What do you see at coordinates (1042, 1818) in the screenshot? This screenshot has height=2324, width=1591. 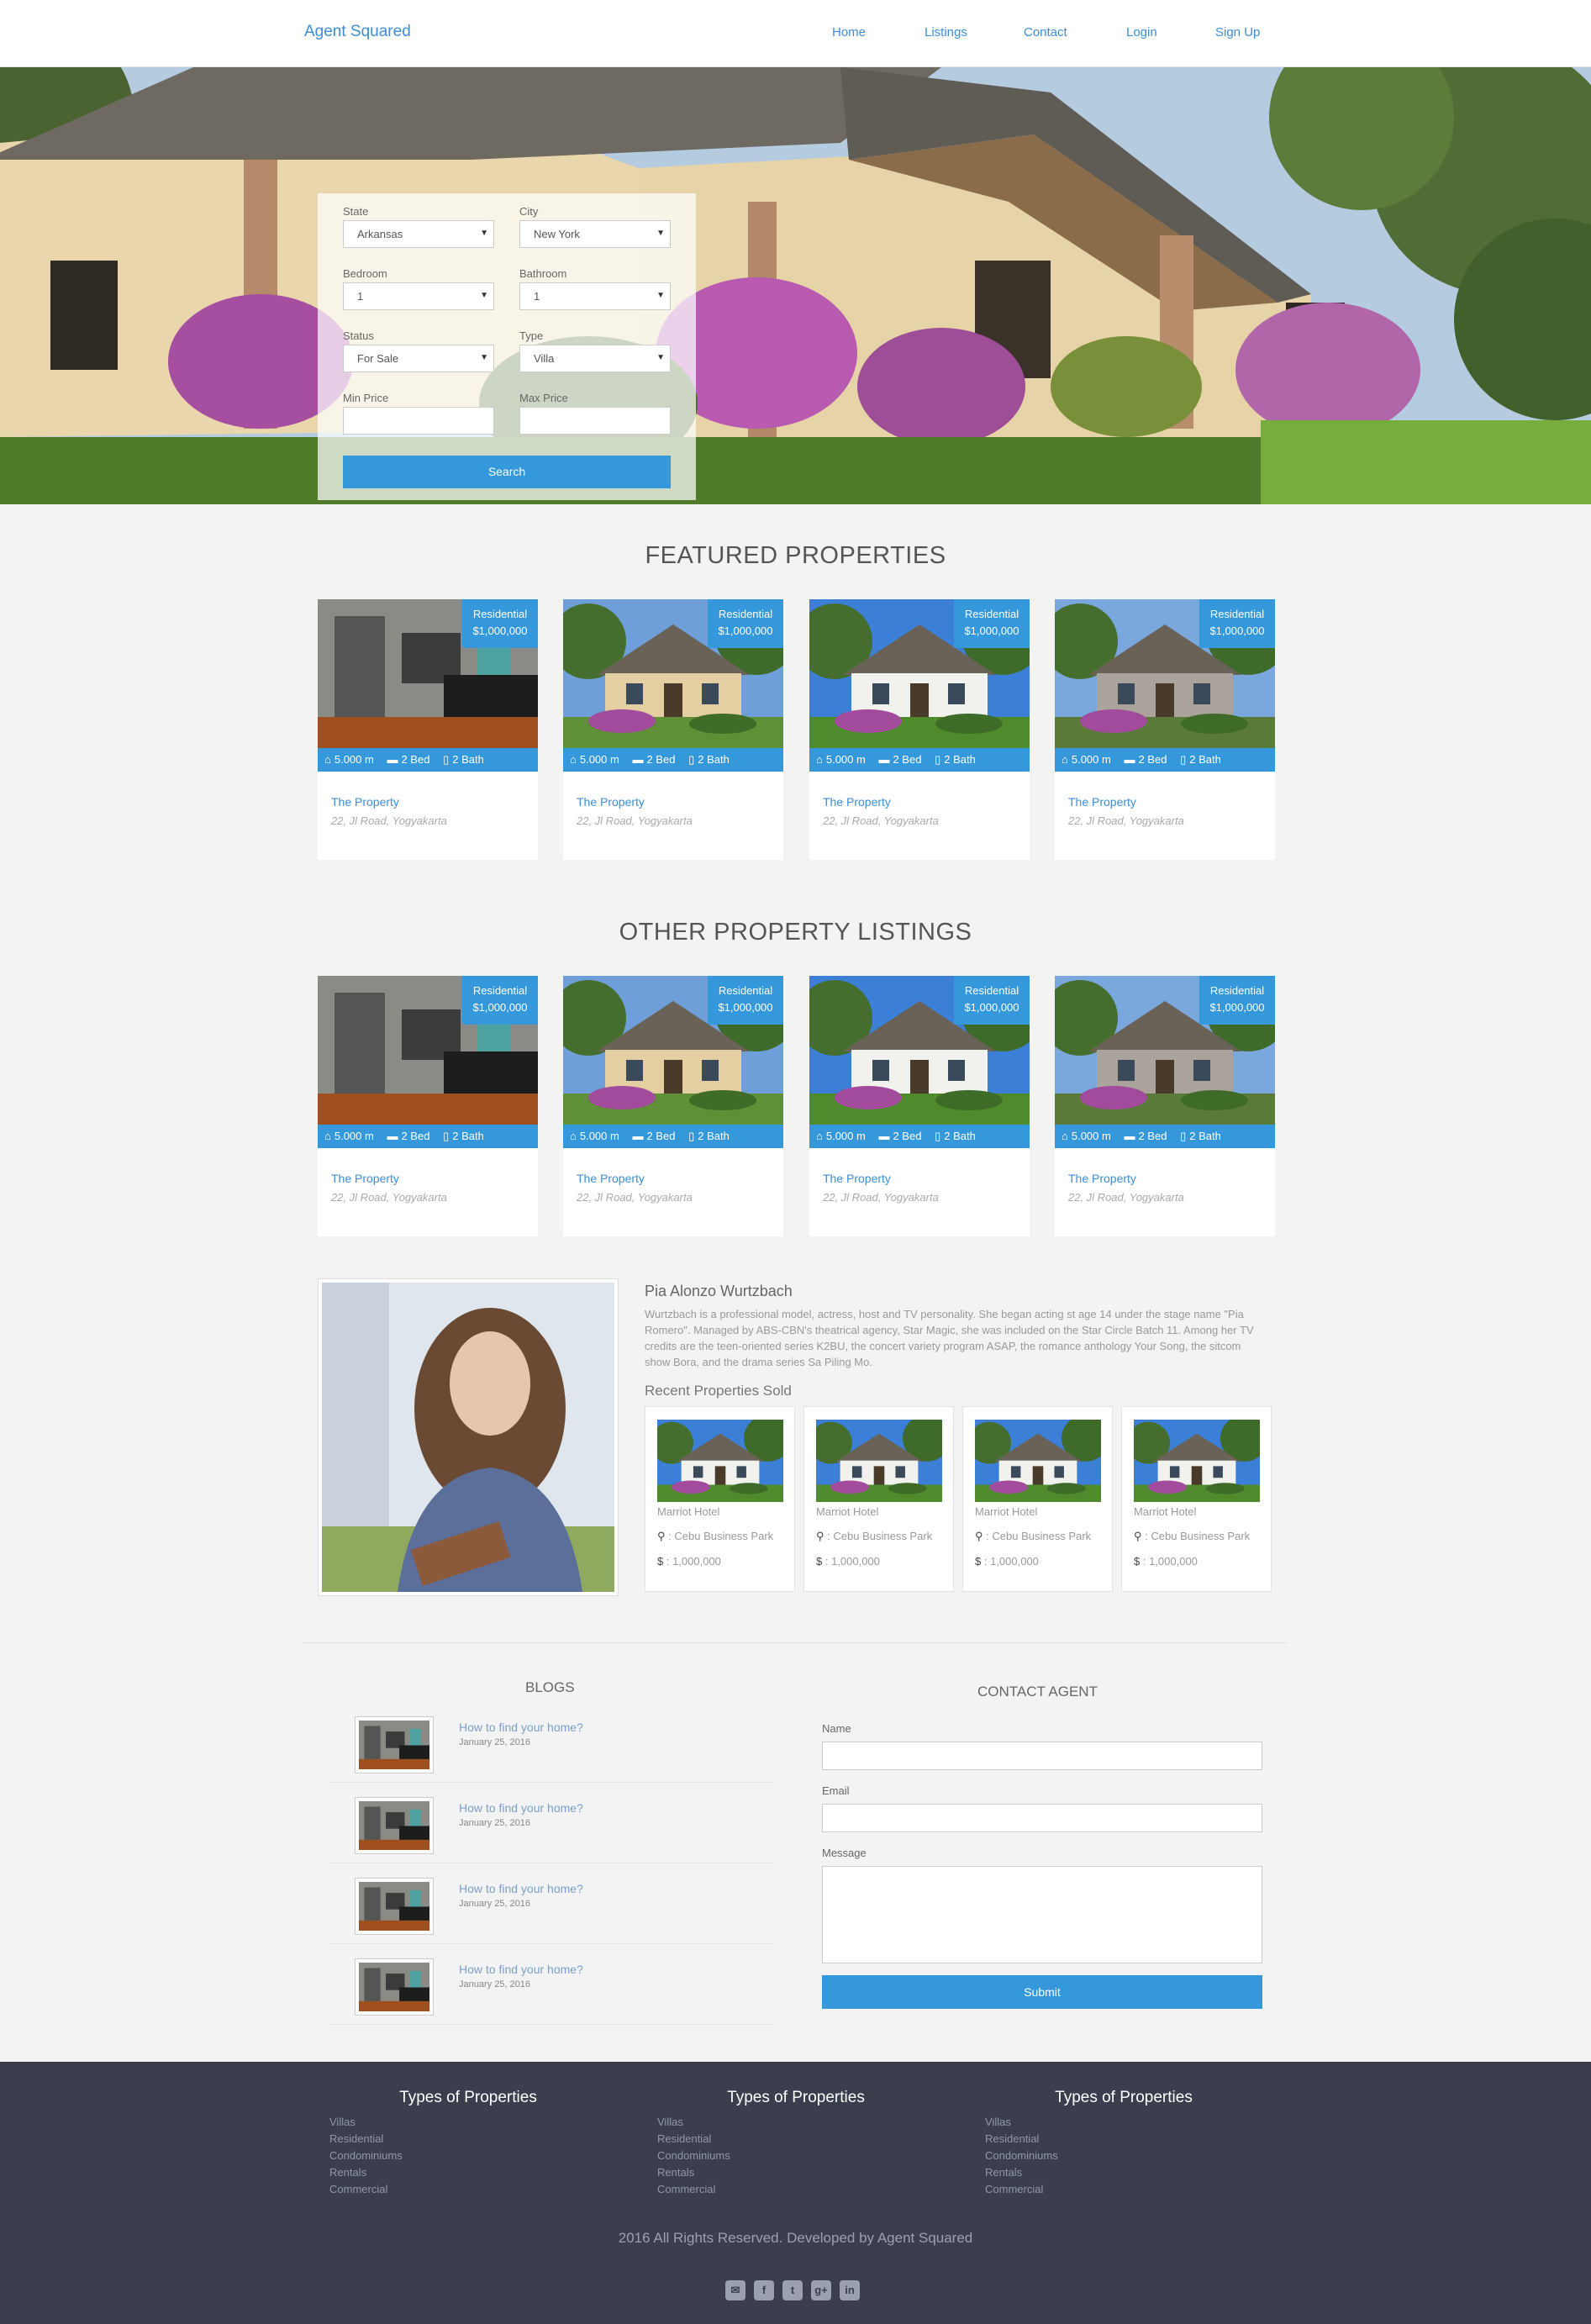 I see `email-field` at bounding box center [1042, 1818].